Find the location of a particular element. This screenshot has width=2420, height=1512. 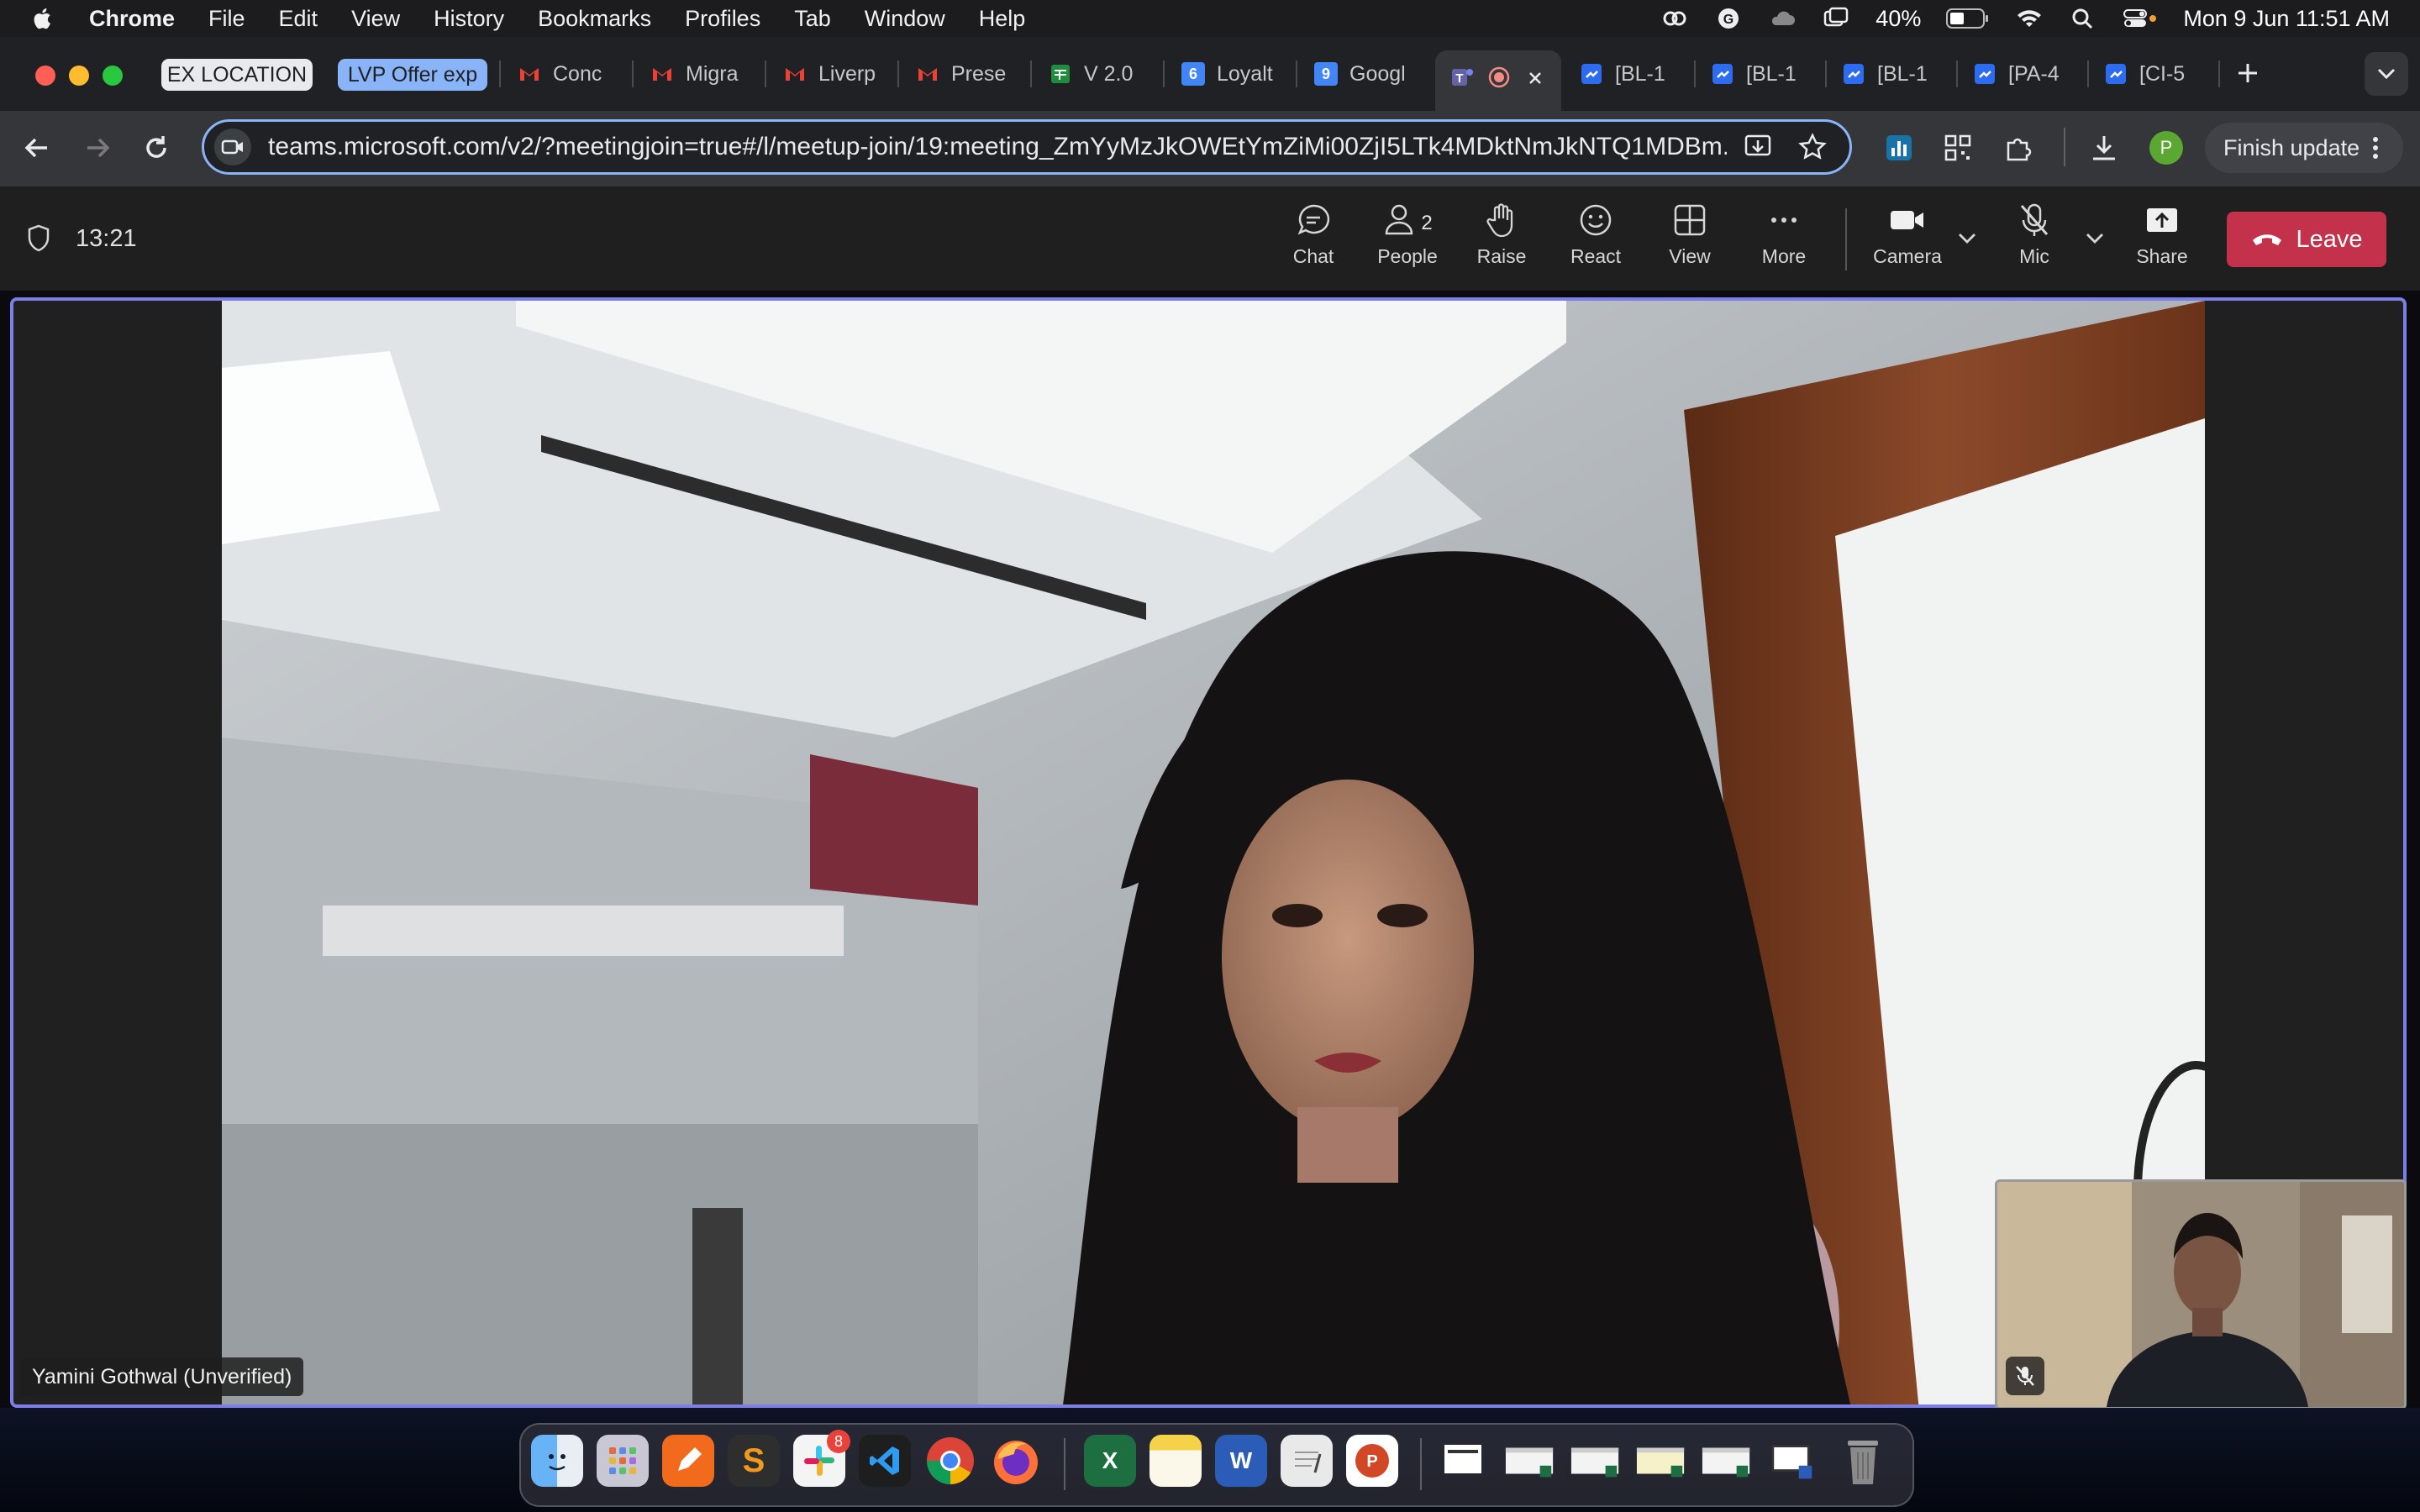

qr-code-icon is located at coordinates (1958, 148).